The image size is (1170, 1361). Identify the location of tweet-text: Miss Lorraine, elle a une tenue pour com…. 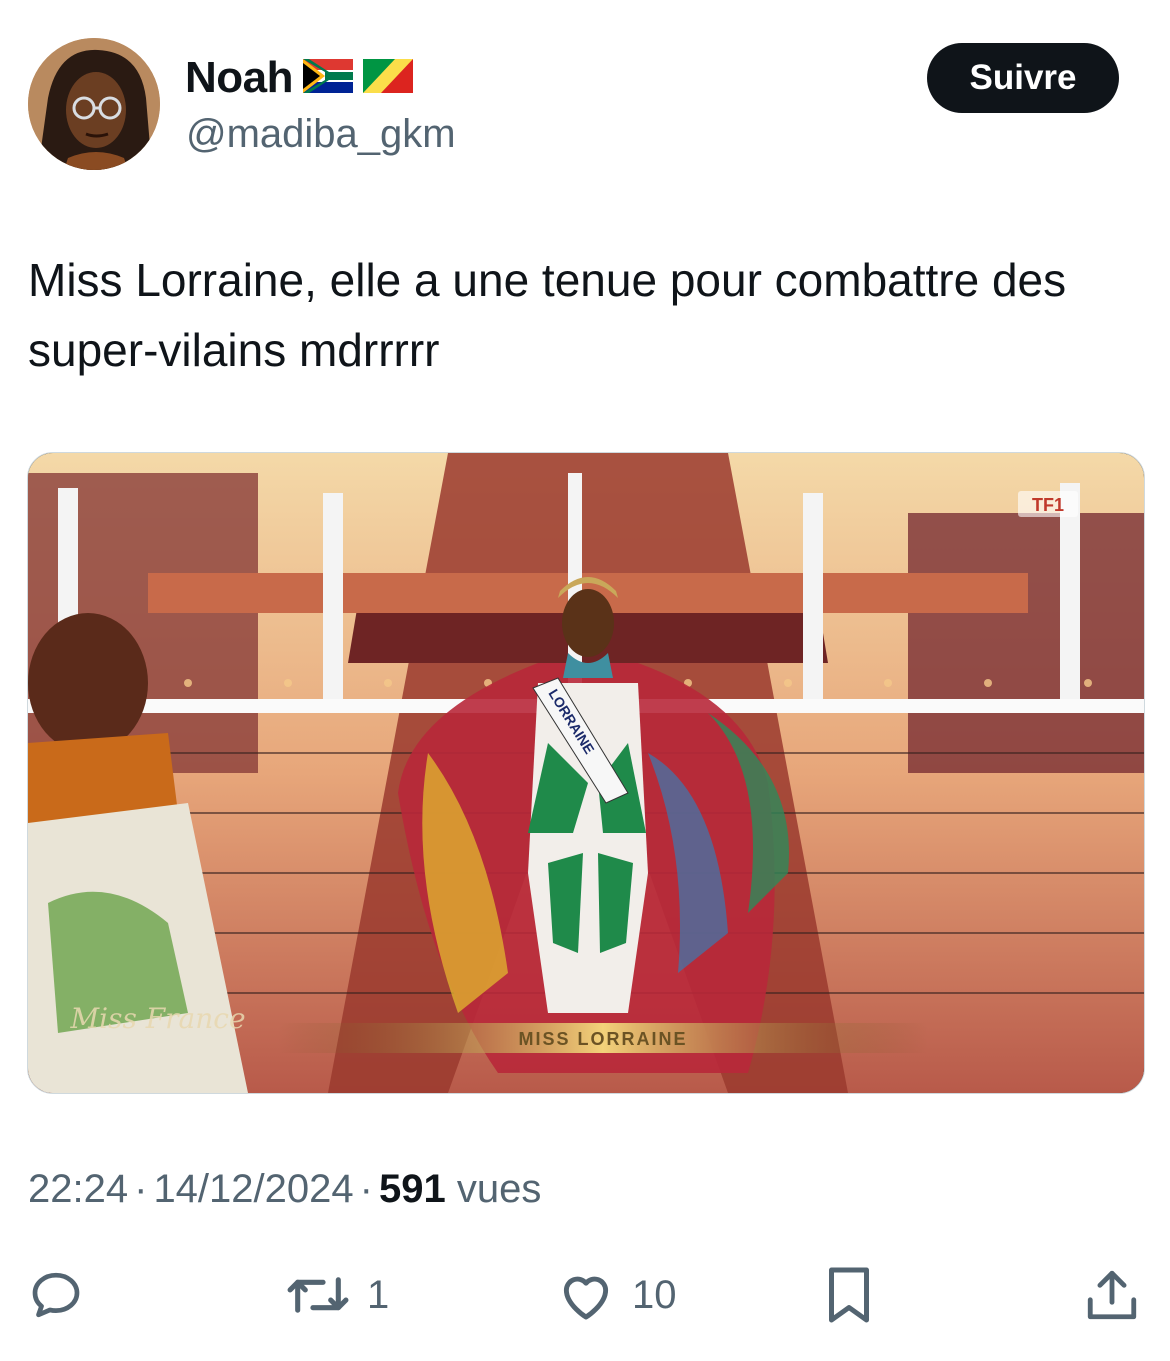
(547, 315).